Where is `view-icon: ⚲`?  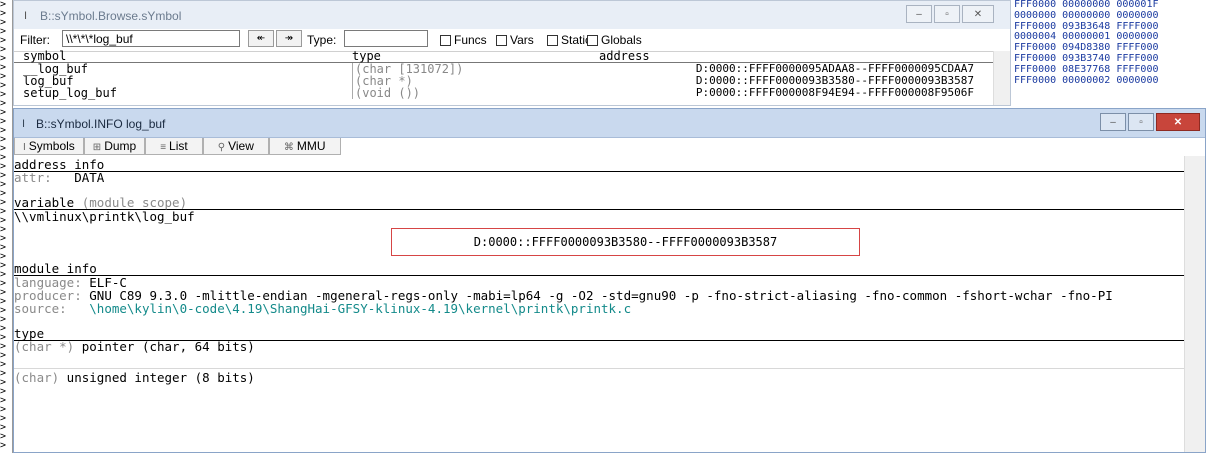 view-icon: ⚲ is located at coordinates (221, 147).